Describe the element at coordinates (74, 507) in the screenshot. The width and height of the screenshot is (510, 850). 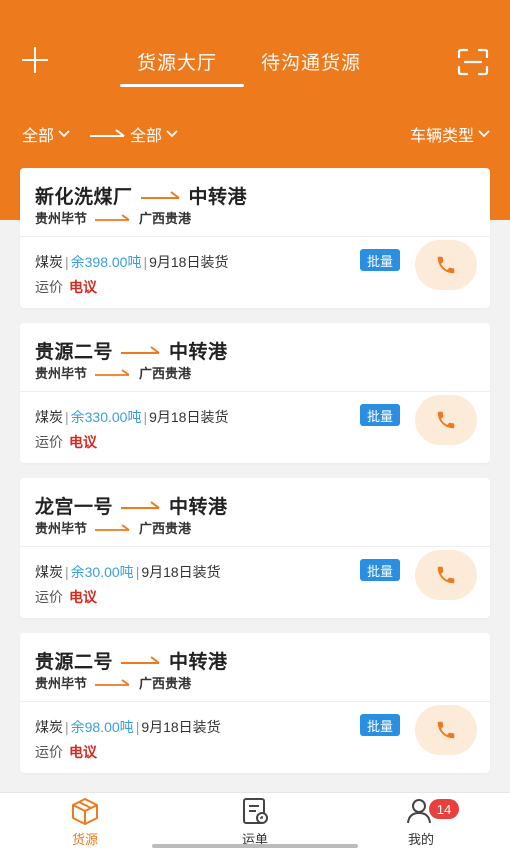
I see `origin-name: 龙宫一号` at that location.